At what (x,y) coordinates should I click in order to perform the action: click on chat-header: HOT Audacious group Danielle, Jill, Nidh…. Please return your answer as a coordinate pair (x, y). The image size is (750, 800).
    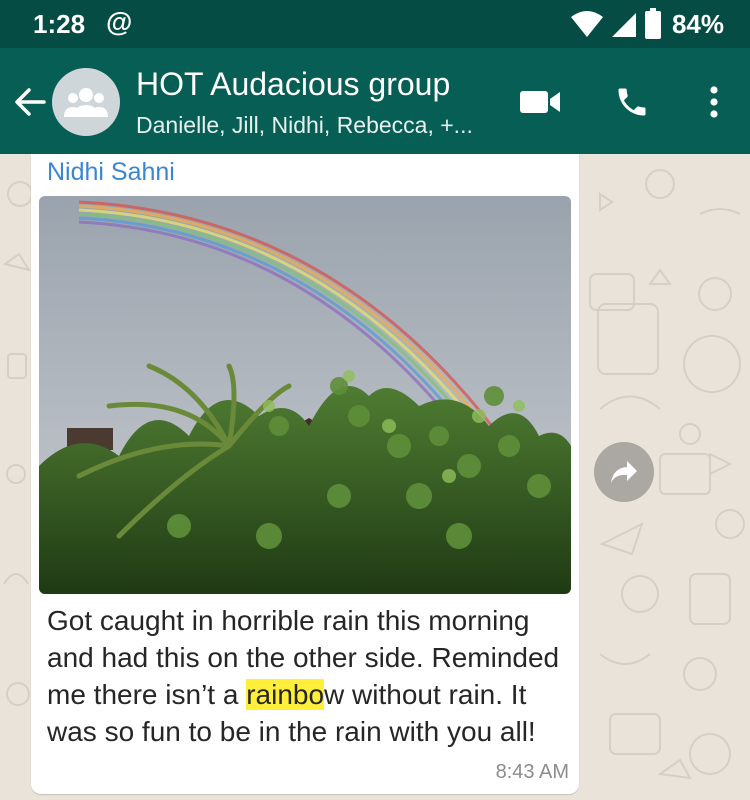
    Looking at the image, I should click on (375, 101).